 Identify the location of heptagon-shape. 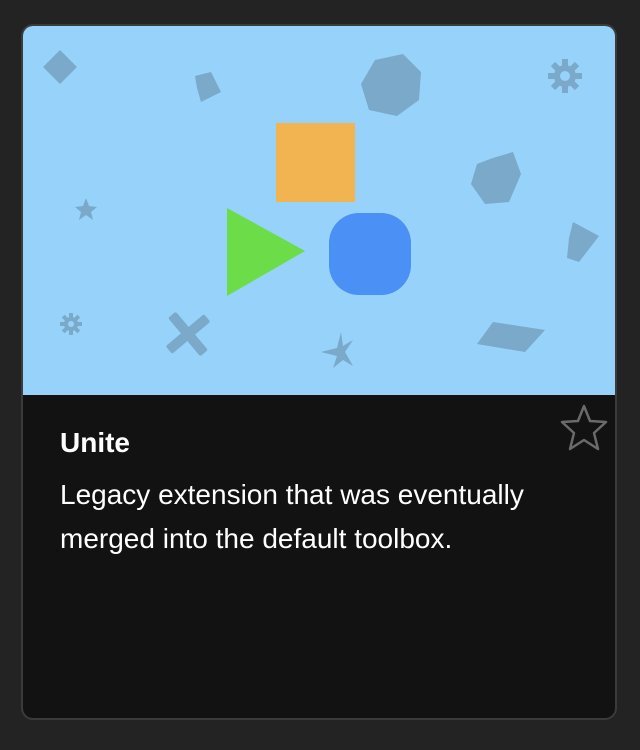
(496, 178).